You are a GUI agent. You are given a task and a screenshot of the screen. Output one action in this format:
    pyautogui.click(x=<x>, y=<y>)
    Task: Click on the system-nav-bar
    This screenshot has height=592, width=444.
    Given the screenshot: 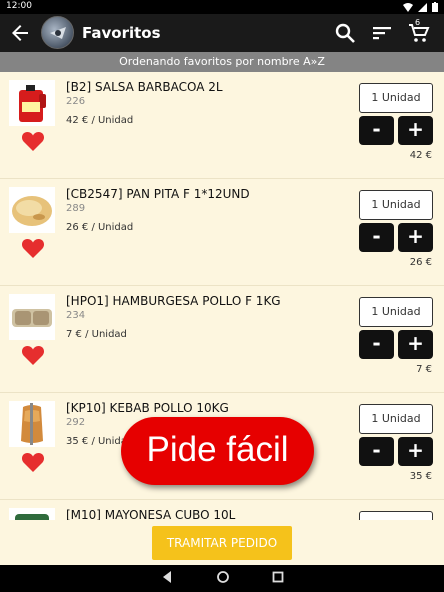 What is the action you would take?
    pyautogui.click(x=222, y=578)
    